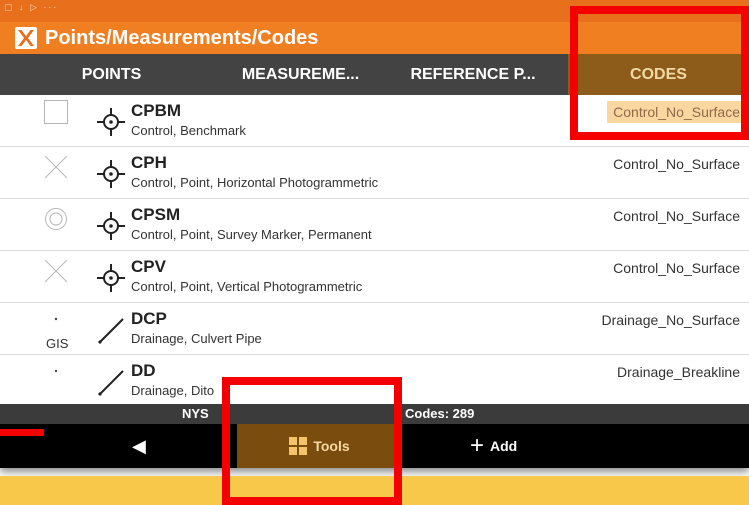 This screenshot has width=749, height=505. Describe the element at coordinates (440, 413) in the screenshot. I see `codes-count: Codes: 289` at that location.